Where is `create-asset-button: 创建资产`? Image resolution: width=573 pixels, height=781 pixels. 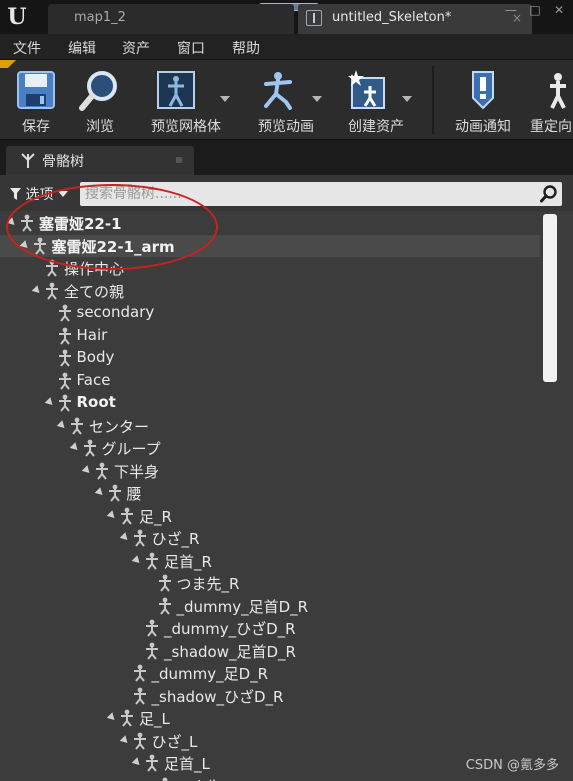
create-asset-button: 创建资产 is located at coordinates (376, 100).